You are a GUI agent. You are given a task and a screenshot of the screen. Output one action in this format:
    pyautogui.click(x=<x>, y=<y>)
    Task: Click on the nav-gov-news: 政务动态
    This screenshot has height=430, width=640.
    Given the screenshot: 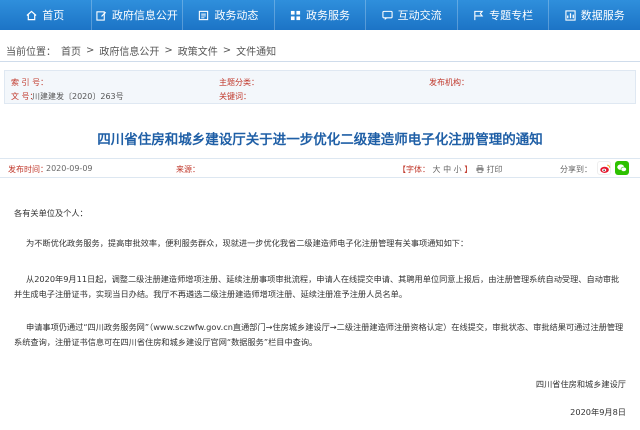 What is the action you would take?
    pyautogui.click(x=229, y=15)
    